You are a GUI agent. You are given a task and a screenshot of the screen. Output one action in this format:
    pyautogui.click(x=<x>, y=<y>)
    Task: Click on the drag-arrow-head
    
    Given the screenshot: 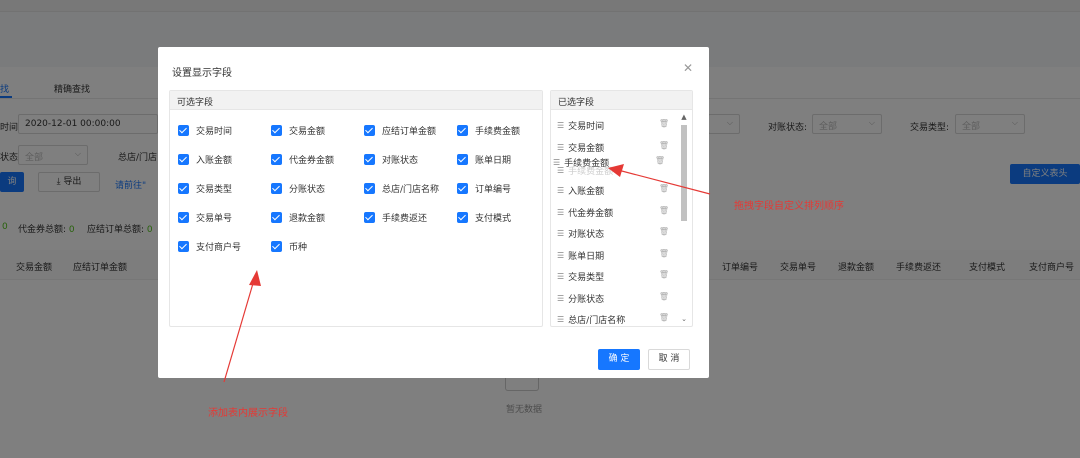 What is the action you would take?
    pyautogui.click(x=616, y=170)
    